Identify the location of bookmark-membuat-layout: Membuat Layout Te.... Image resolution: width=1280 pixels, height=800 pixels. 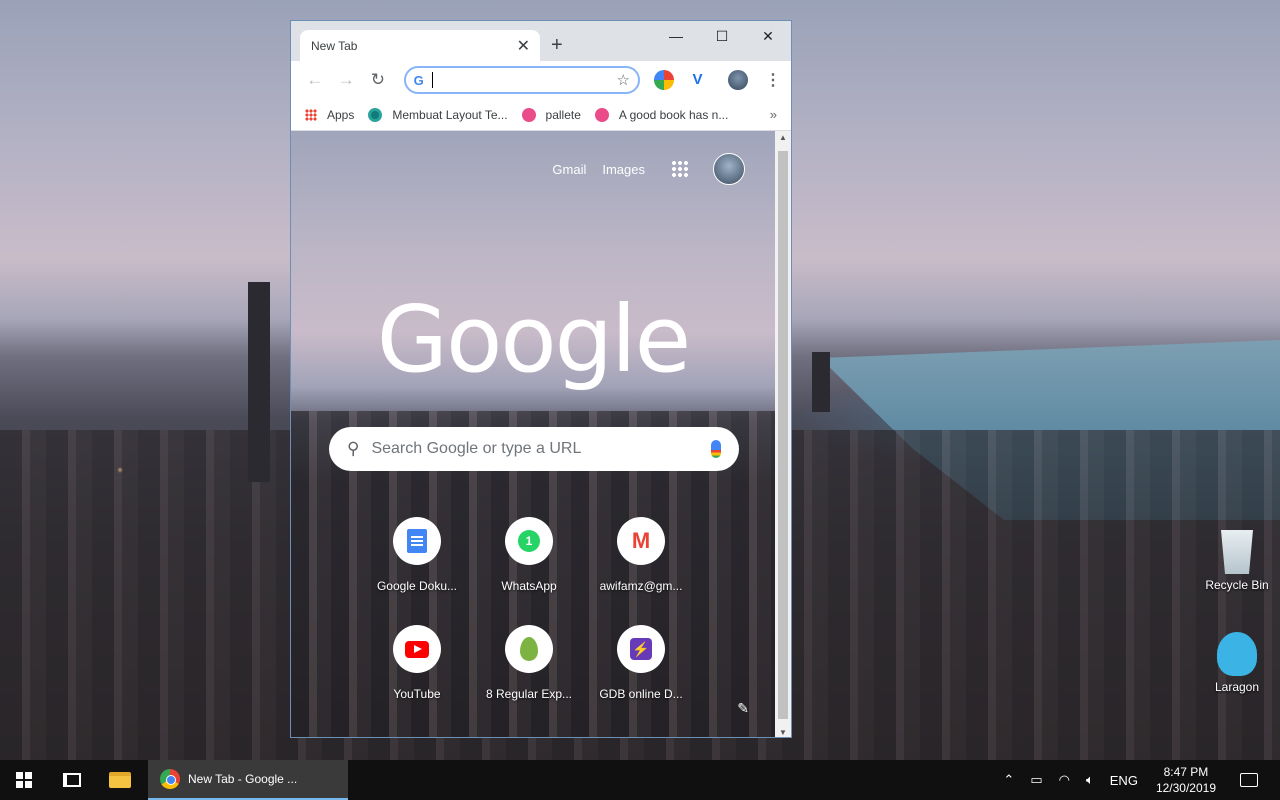
(438, 114).